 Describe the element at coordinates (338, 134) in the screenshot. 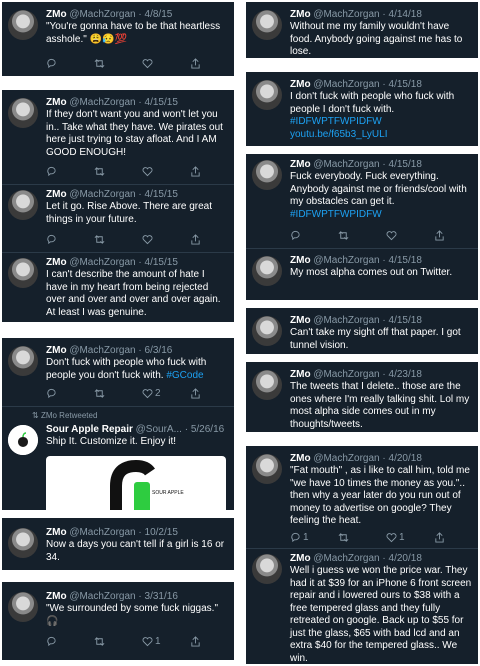

I see `youtube-link: youtu.be/f65b3_LyULI` at that location.